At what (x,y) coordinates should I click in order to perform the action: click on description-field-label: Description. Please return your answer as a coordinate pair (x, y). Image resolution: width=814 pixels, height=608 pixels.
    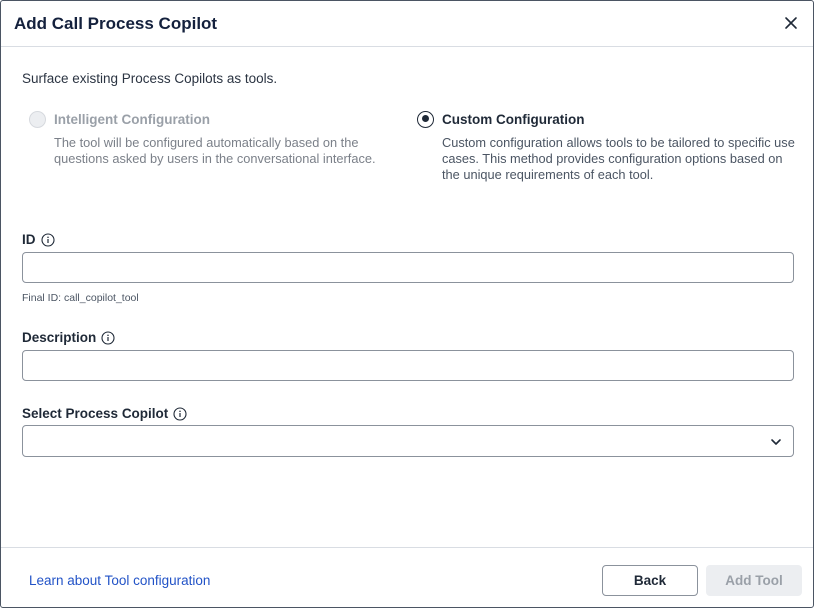
    Looking at the image, I should click on (68, 337).